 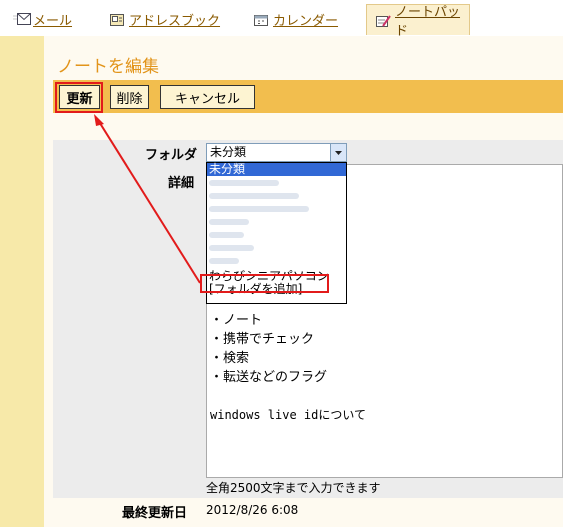 What do you see at coordinates (147, 199) in the screenshot?
I see `annotation-arrow` at bounding box center [147, 199].